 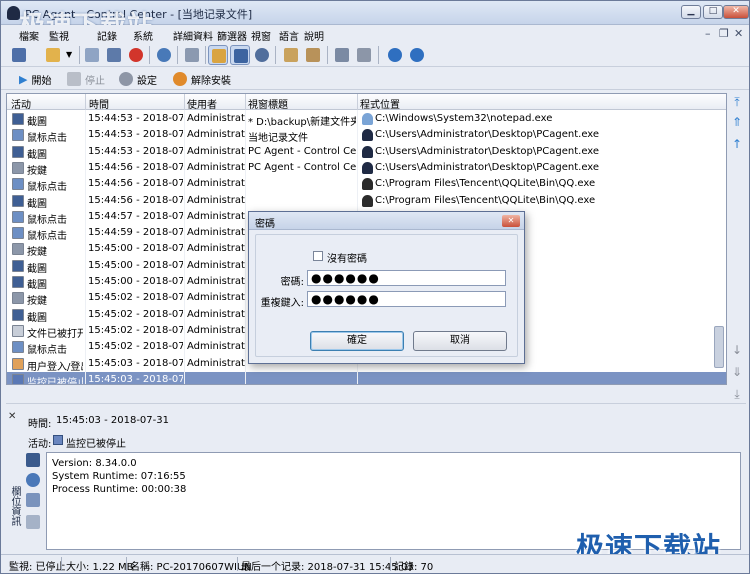 What do you see at coordinates (737, 122) in the screenshot?
I see `page-up-icon: ⇑` at bounding box center [737, 122].